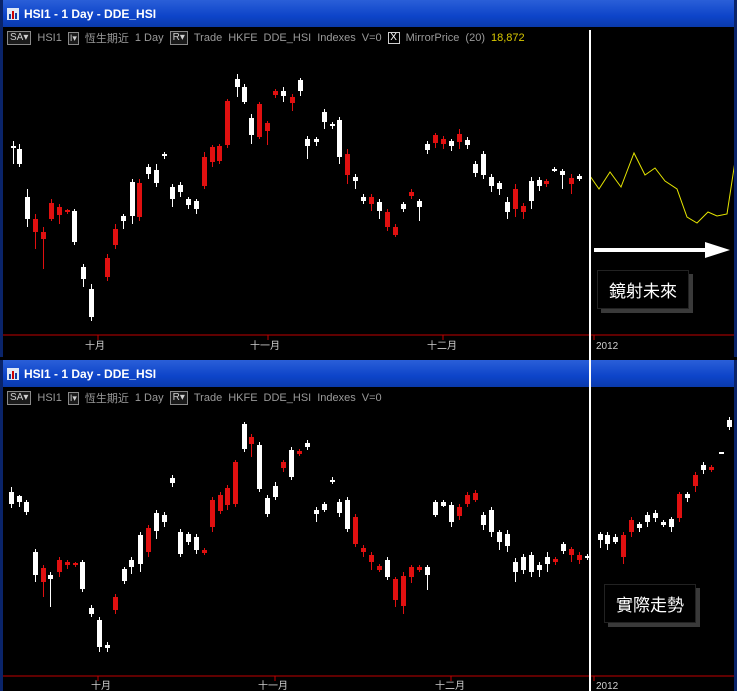 The height and width of the screenshot is (691, 737). What do you see at coordinates (90, 13) in the screenshot?
I see `top-window-title: HSI1 - 1 Day - DDE_HSI` at bounding box center [90, 13].